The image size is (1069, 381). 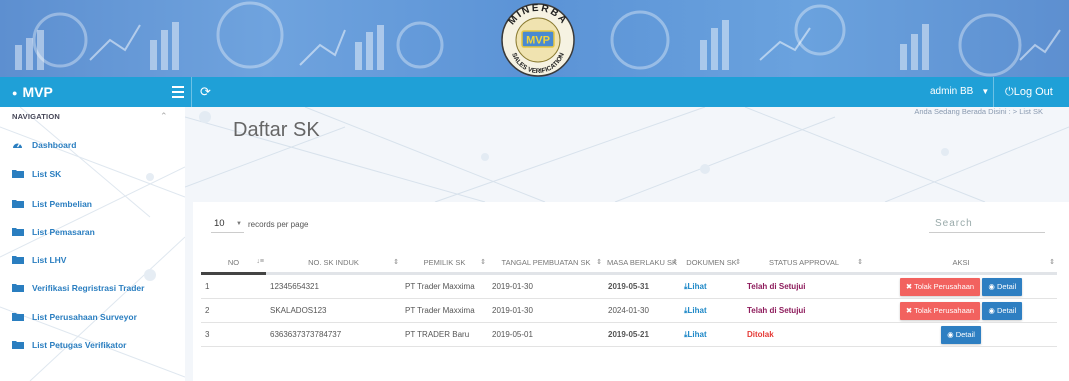 I want to click on sidebar-item-label: List LHV, so click(x=49, y=260).